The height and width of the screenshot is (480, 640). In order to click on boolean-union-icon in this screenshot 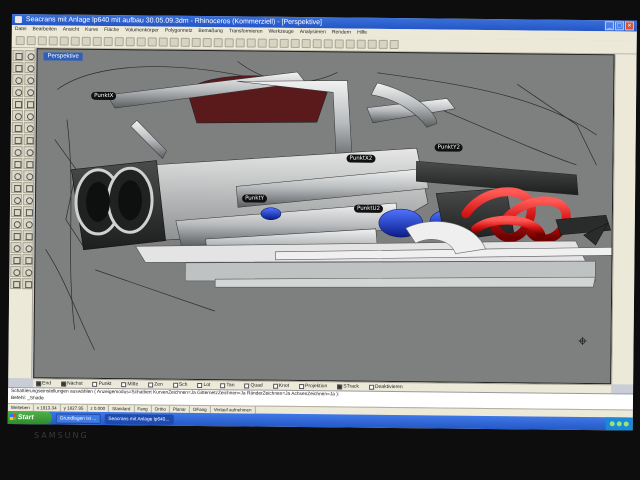, I will do `click(17, 188)`.